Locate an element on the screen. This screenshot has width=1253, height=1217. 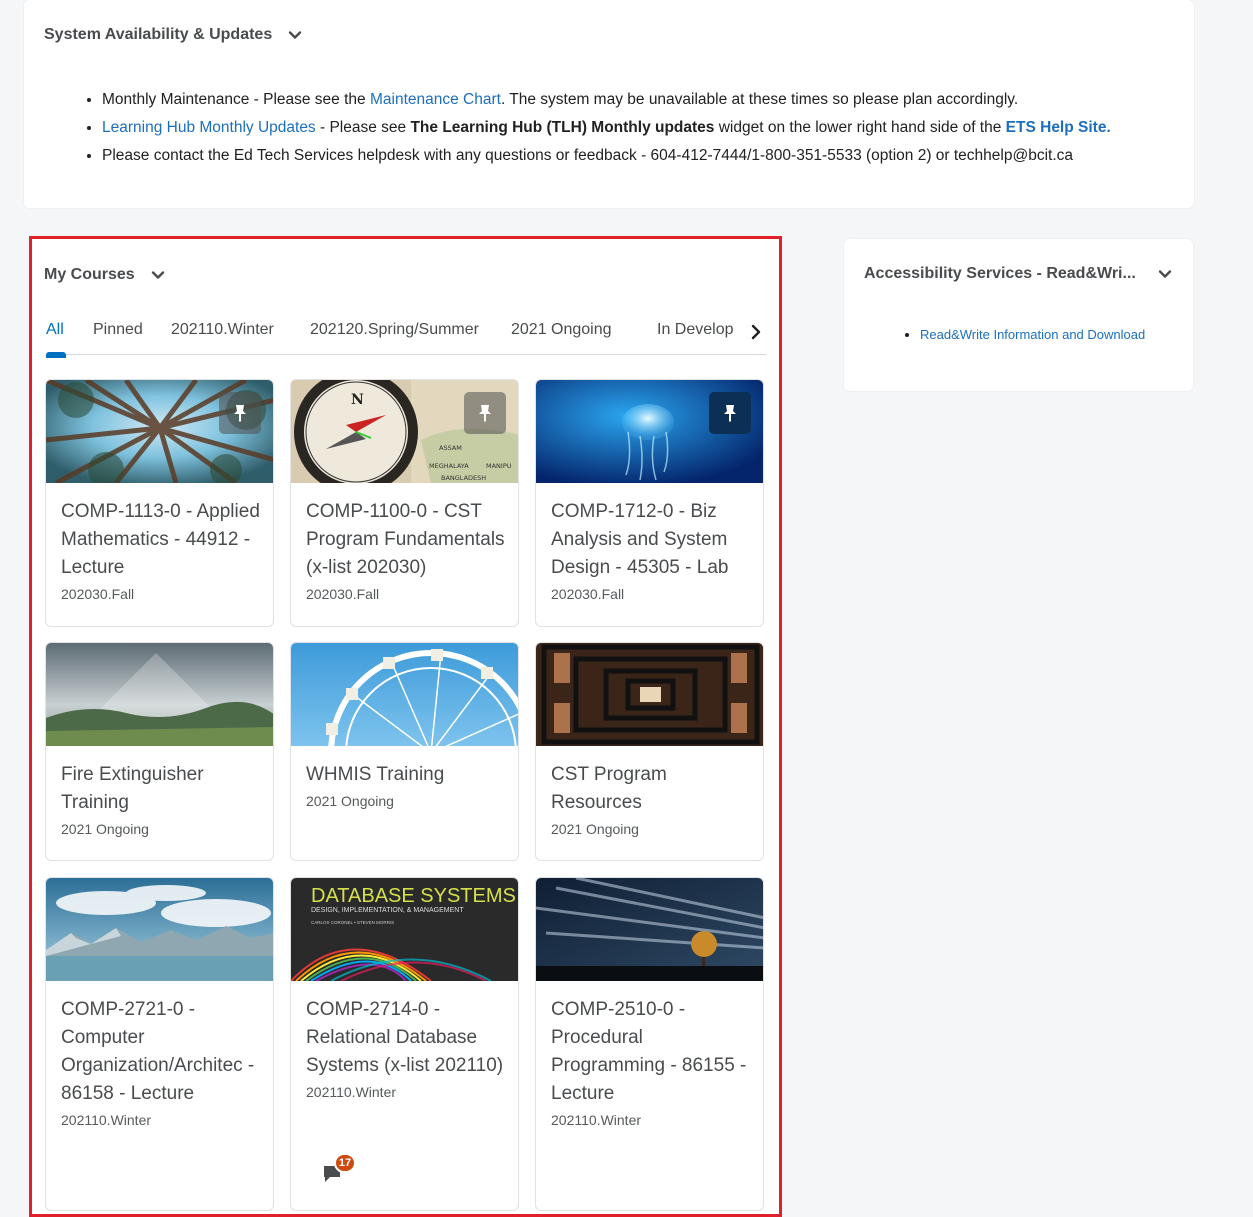
course-info: WHMIS Training 2021 Ongoing is located at coordinates (408, 786).